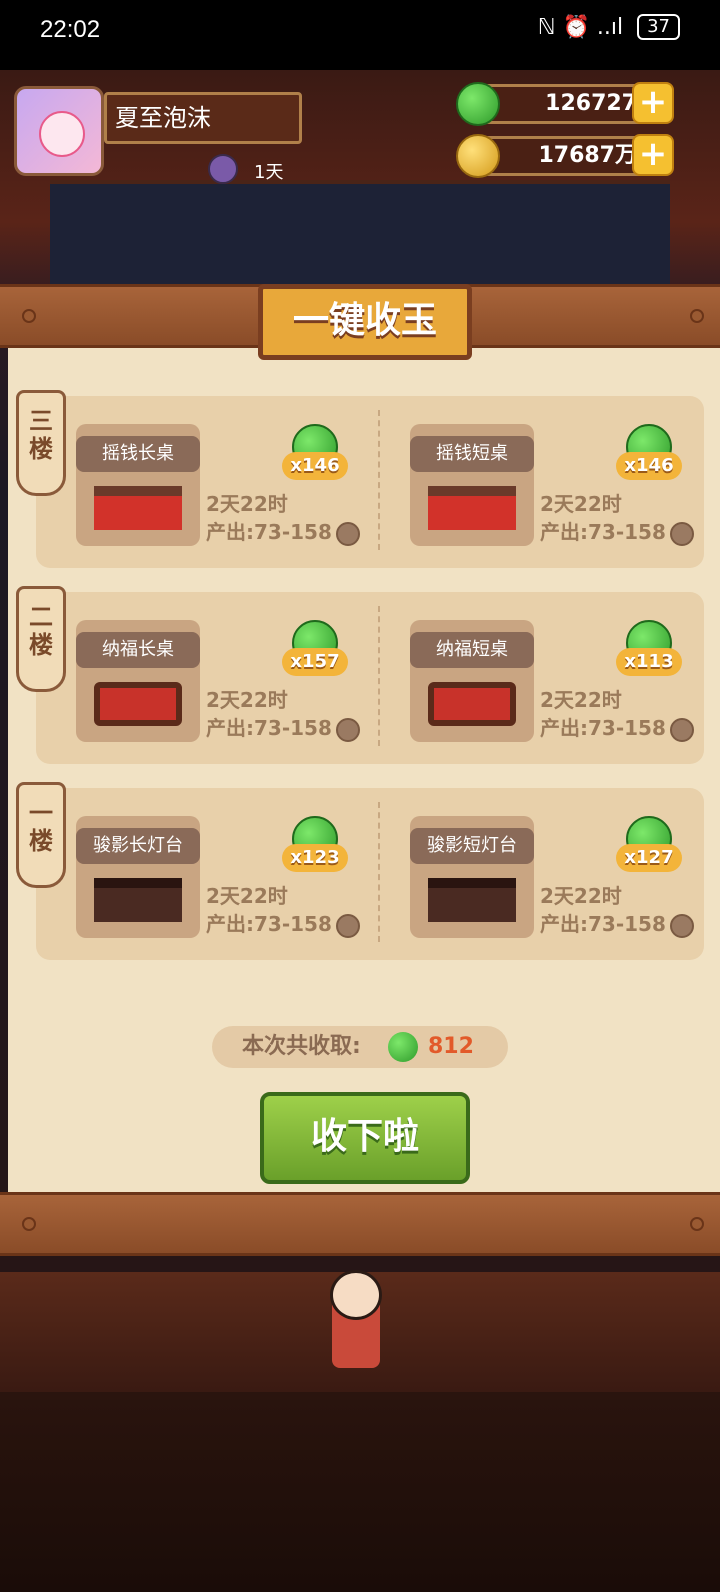  Describe the element at coordinates (360, 35) in the screenshot. I see `status-bar: 22:02 ℕ ⏰ ..ıl 37` at that location.